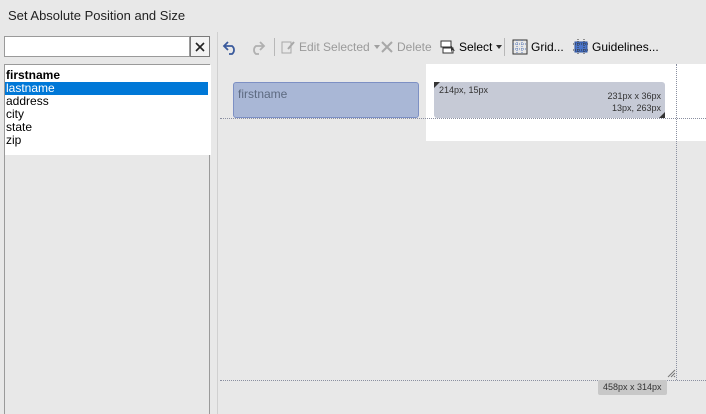 The width and height of the screenshot is (706, 414). I want to click on guideline-horizontal, so click(463, 118).